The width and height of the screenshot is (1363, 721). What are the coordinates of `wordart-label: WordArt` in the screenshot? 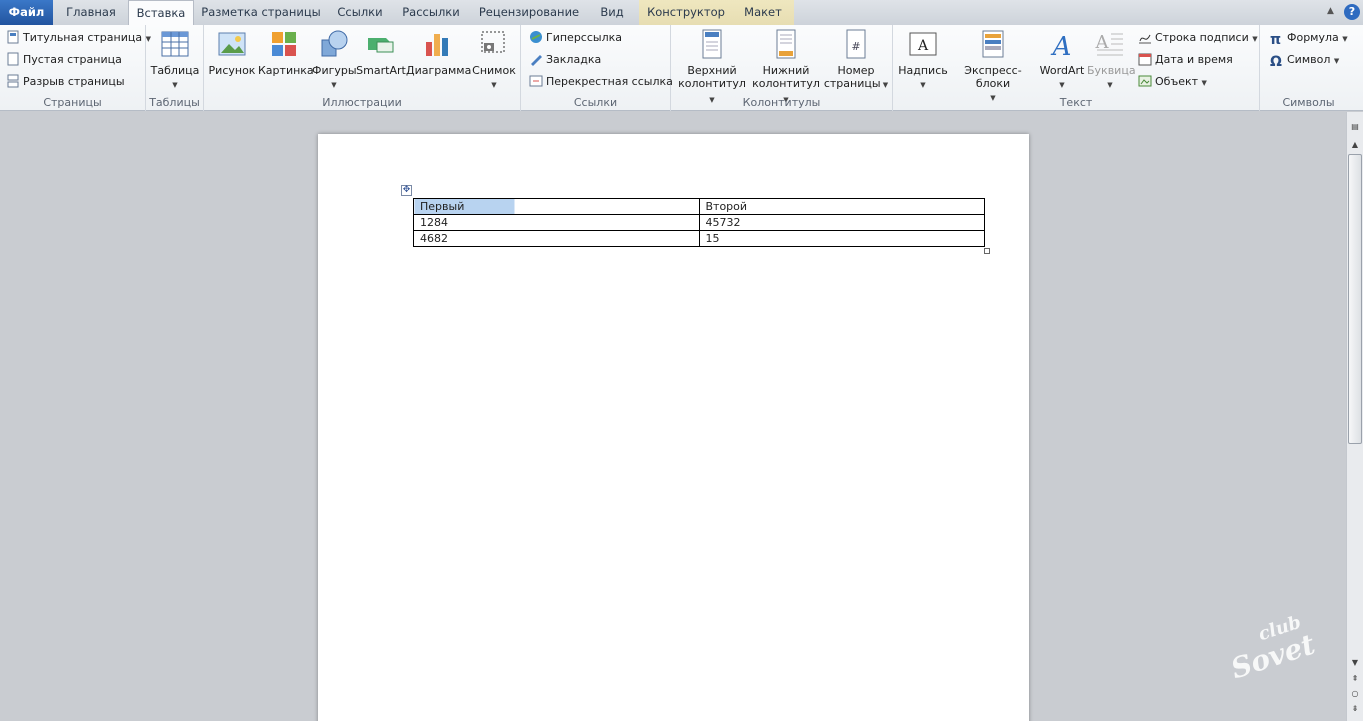 It's located at (1062, 70).